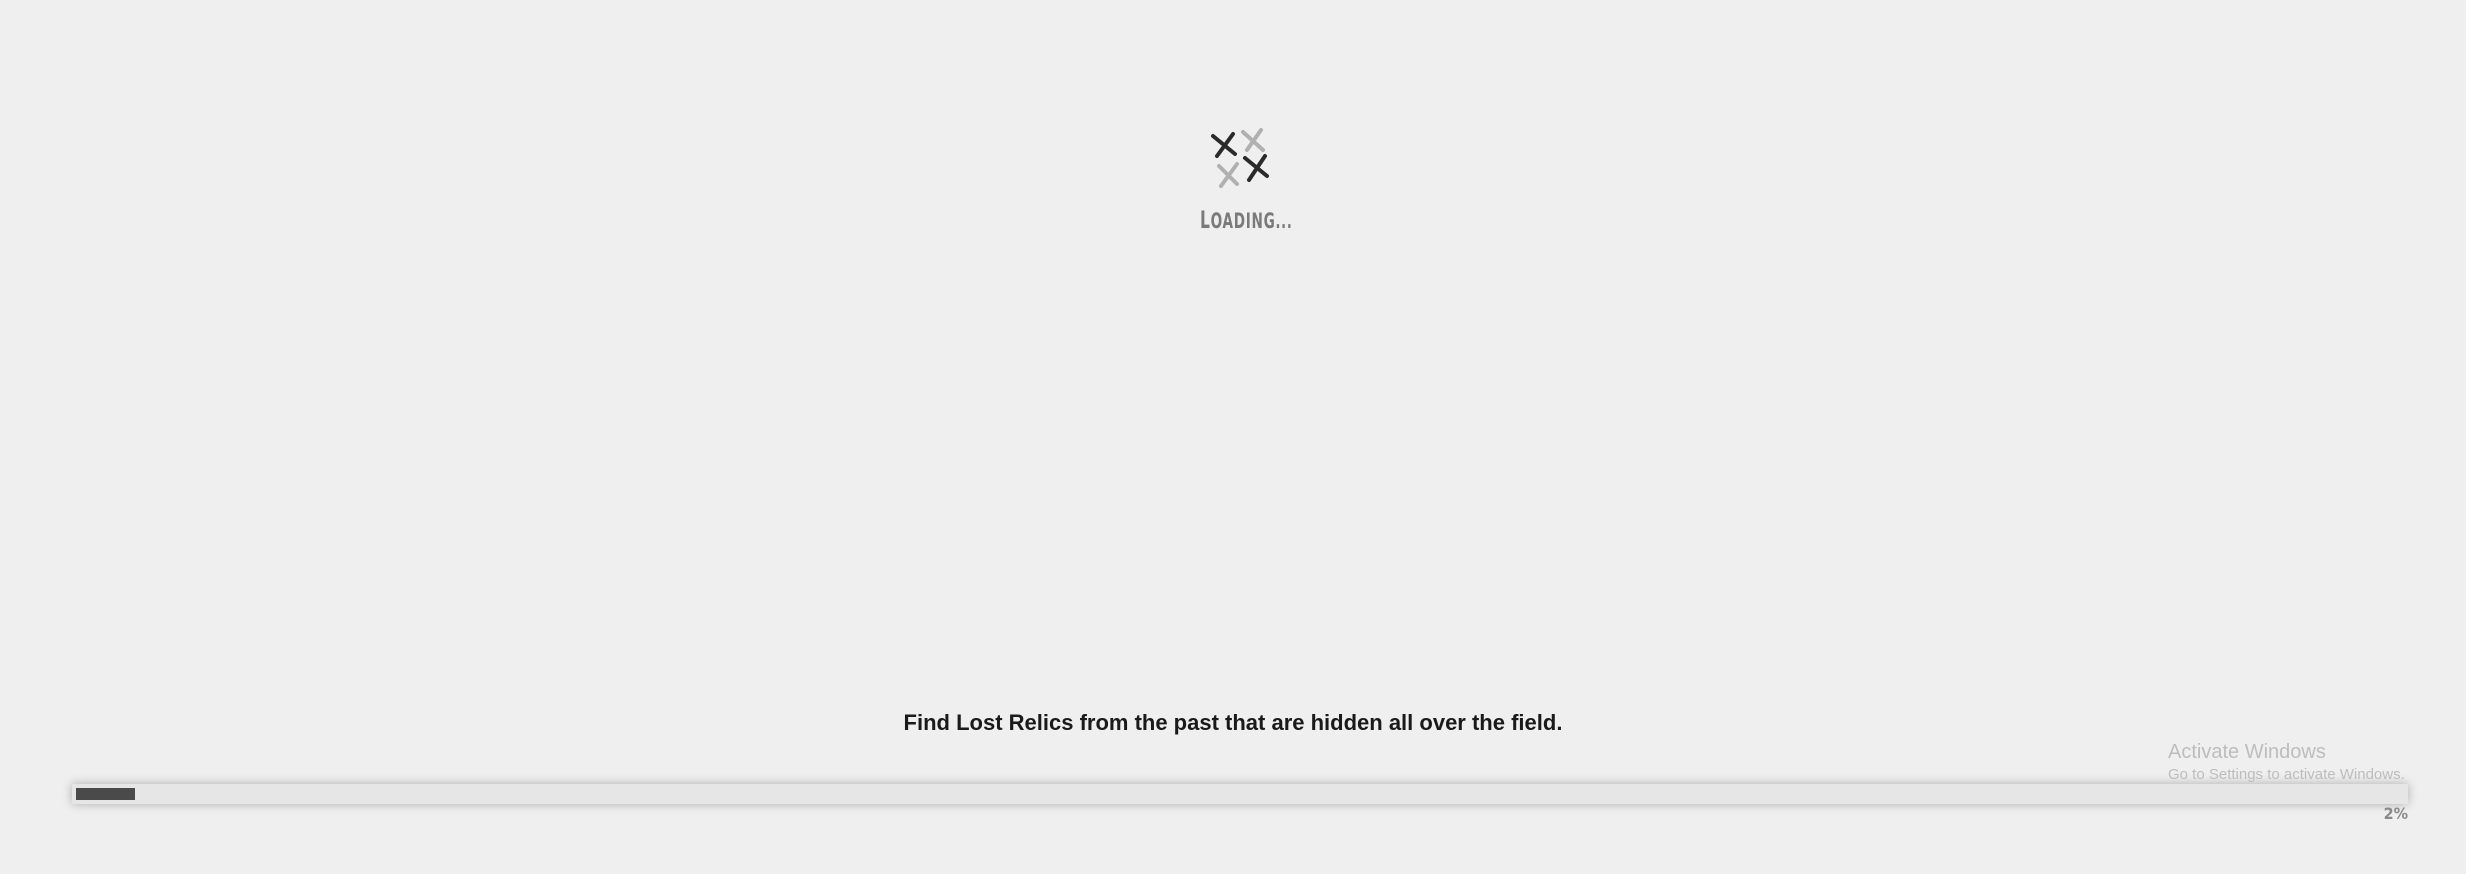 The height and width of the screenshot is (874, 2466). What do you see at coordinates (1240, 794) in the screenshot?
I see `progress-bar` at bounding box center [1240, 794].